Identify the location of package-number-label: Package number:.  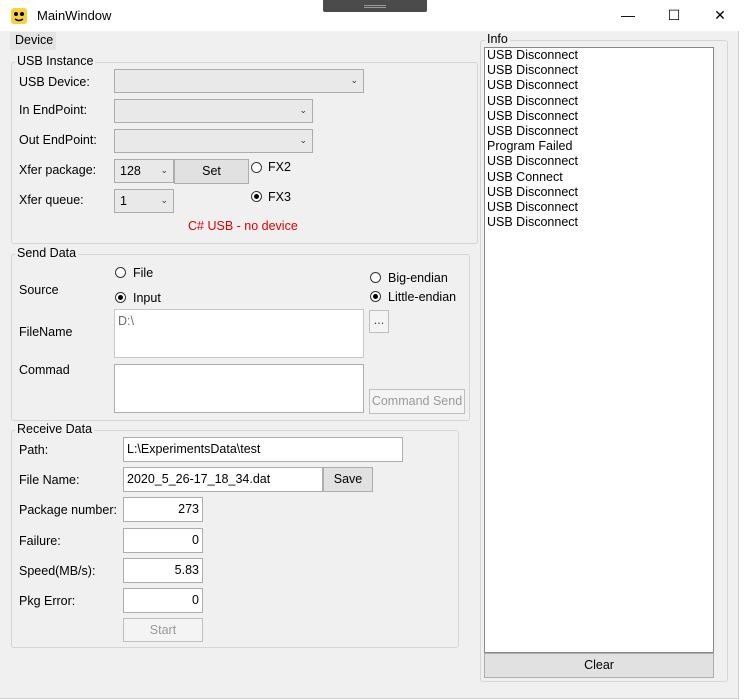
(68, 510).